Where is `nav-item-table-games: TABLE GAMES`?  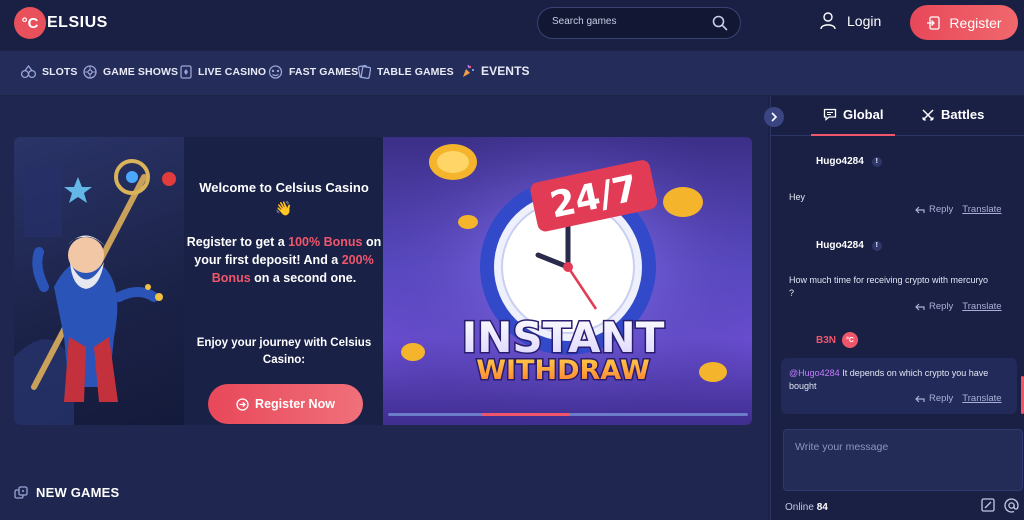 nav-item-table-games: TABLE GAMES is located at coordinates (405, 72).